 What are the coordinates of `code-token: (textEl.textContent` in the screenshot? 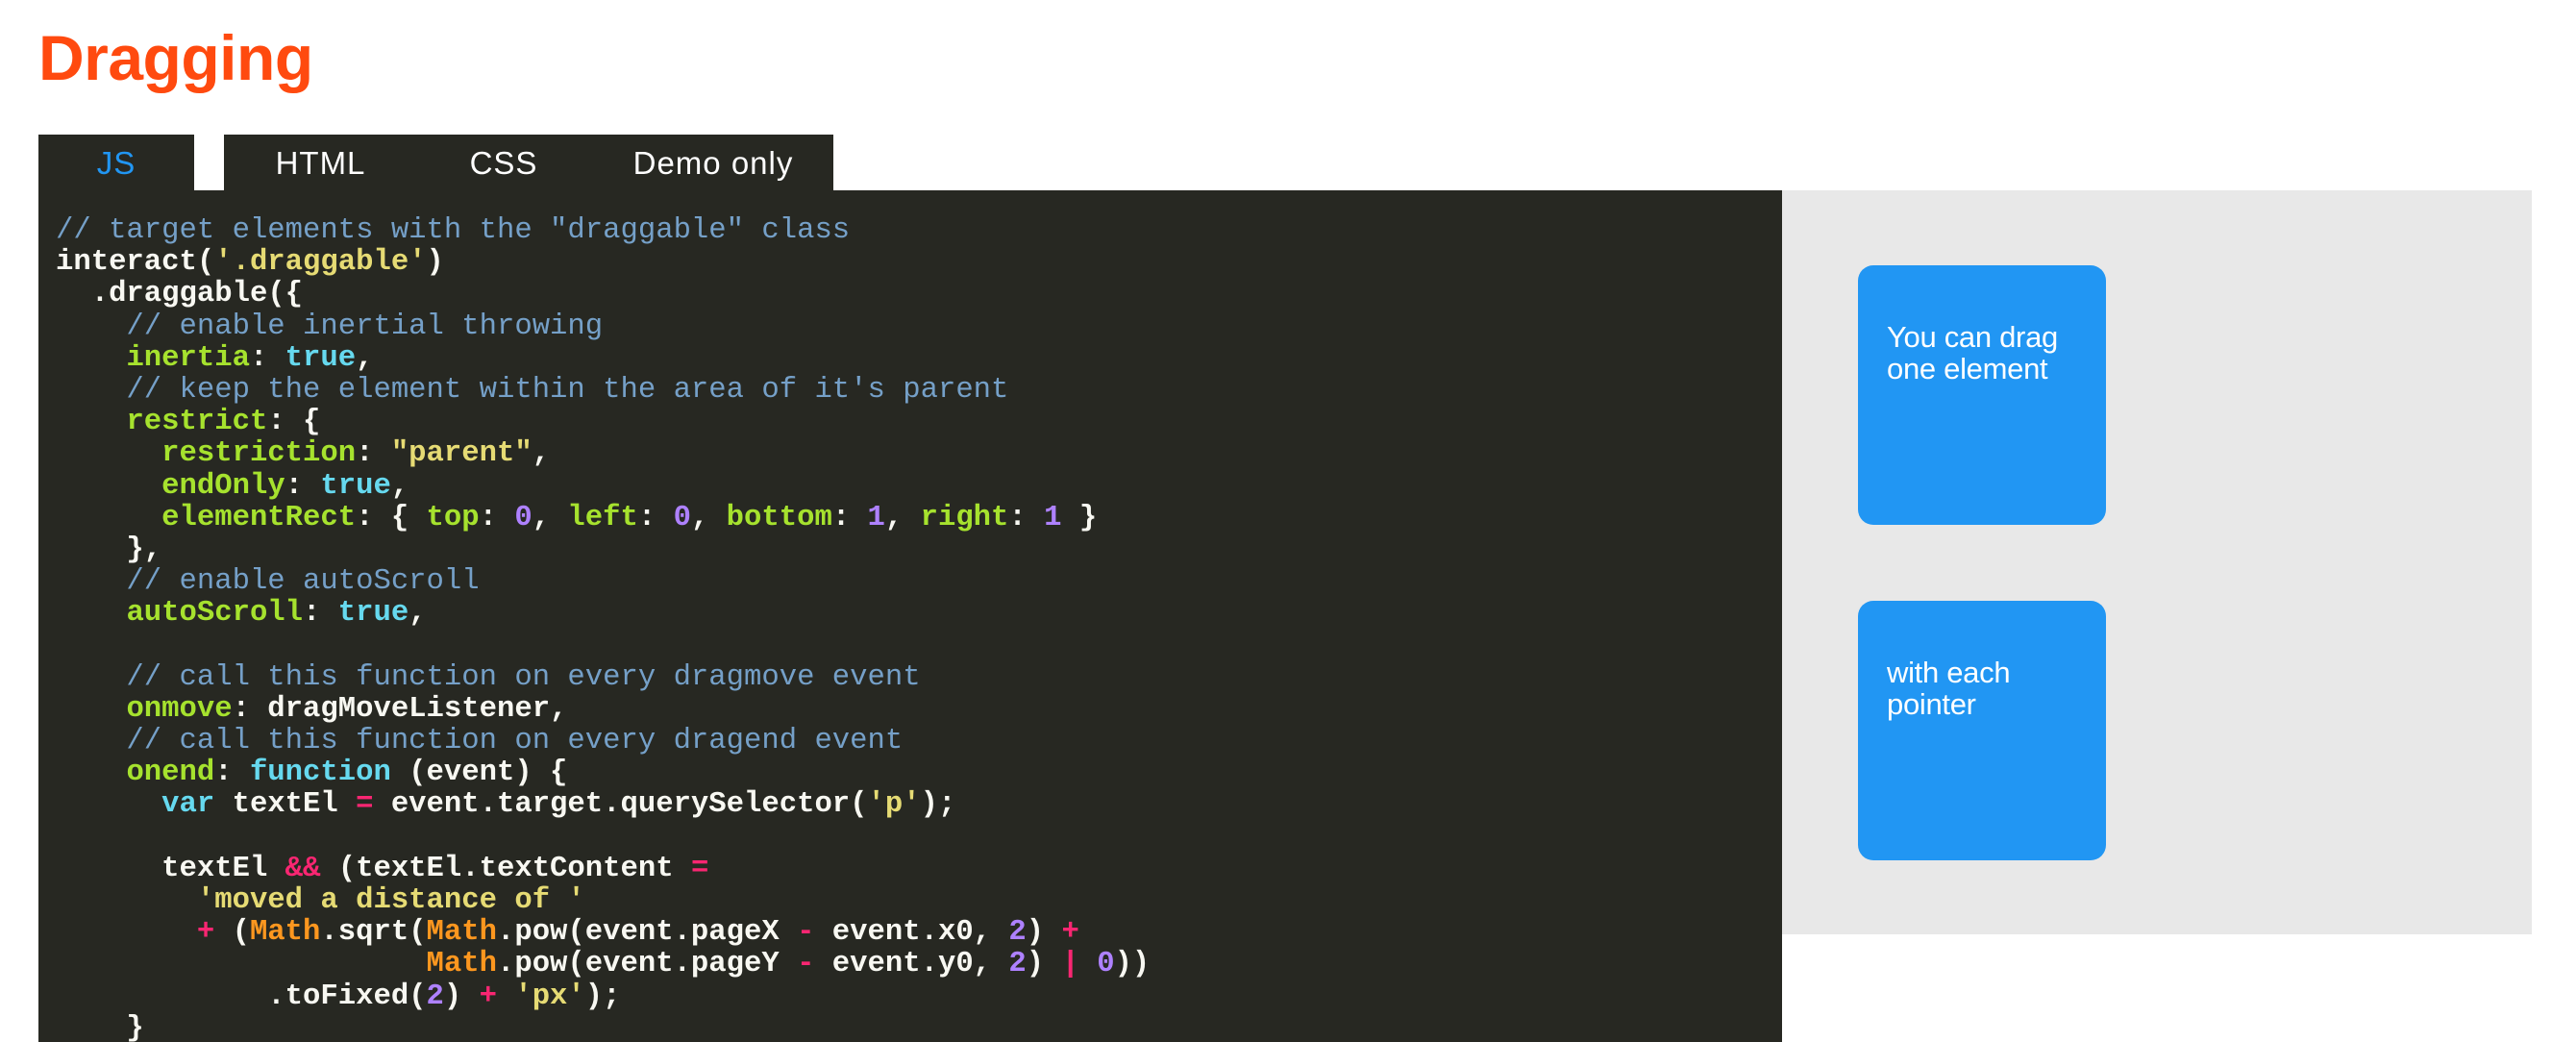 It's located at (505, 868).